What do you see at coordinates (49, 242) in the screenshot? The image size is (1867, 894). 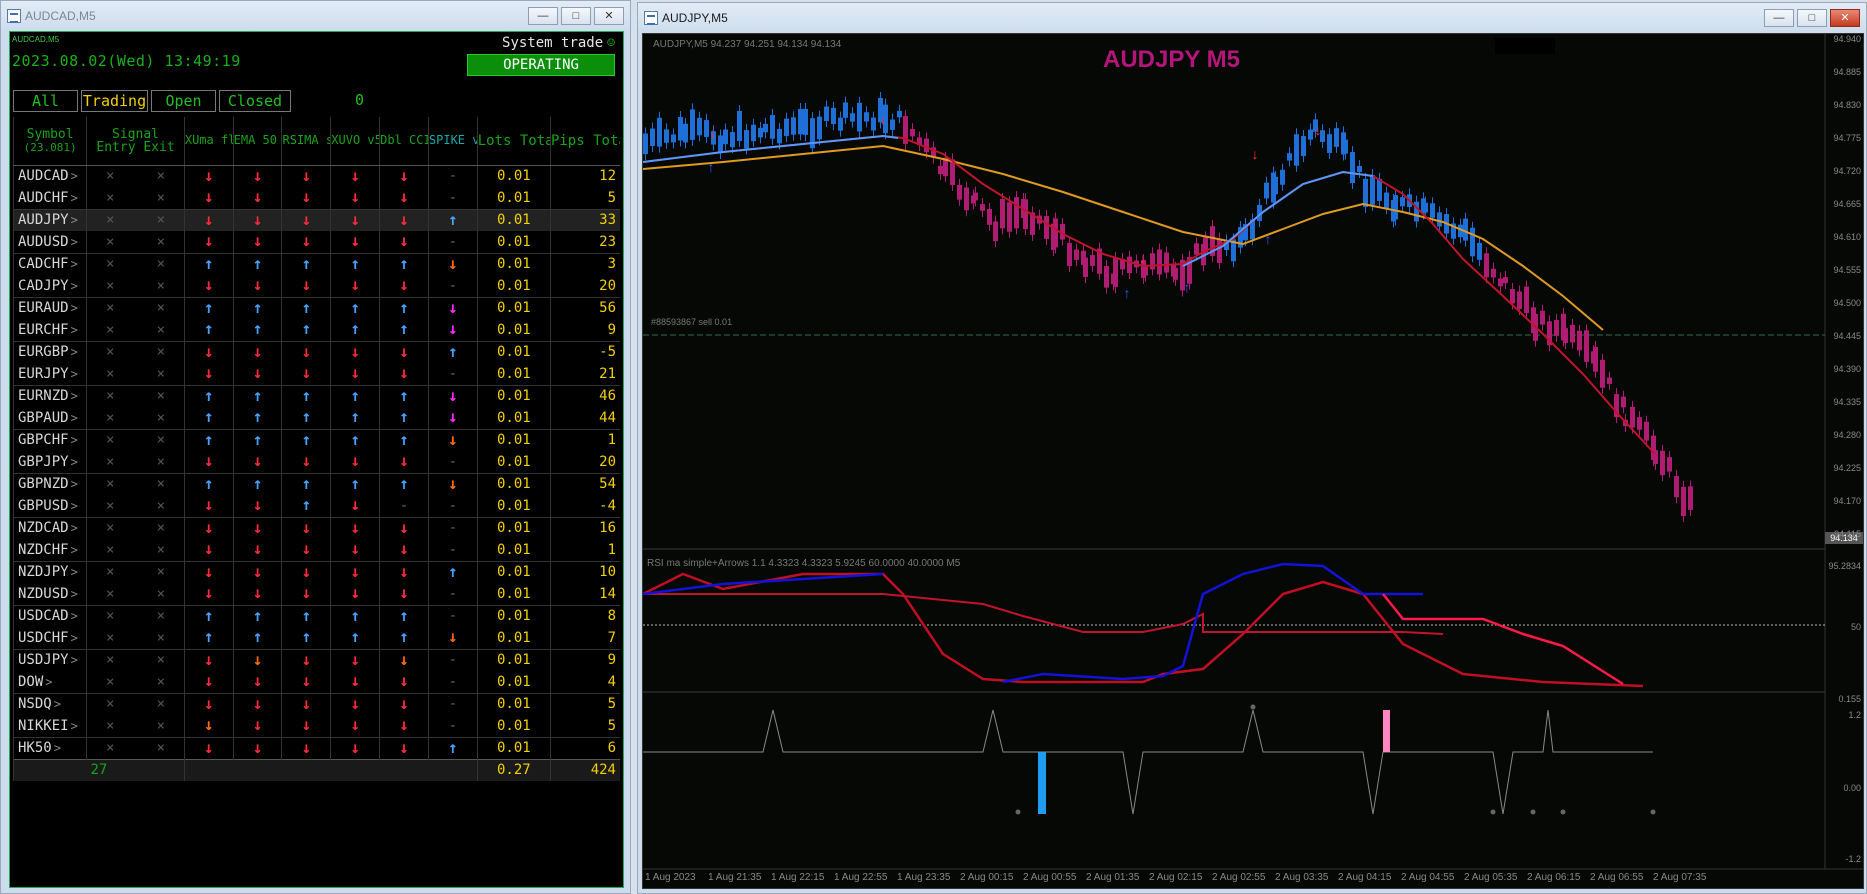 I see `symbol-cell: AUDUSD >` at bounding box center [49, 242].